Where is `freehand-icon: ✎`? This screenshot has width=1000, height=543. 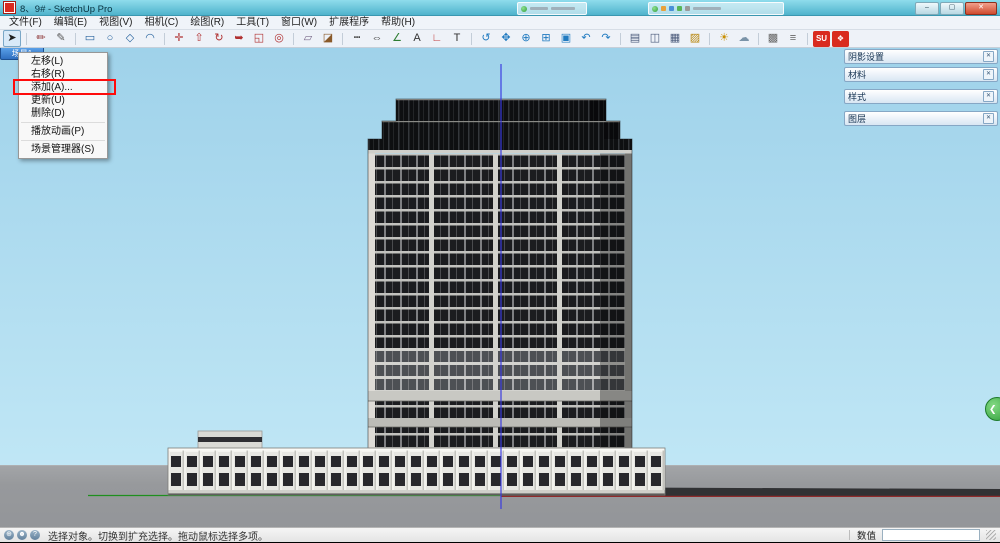
freehand-icon: ✎ is located at coordinates (61, 38).